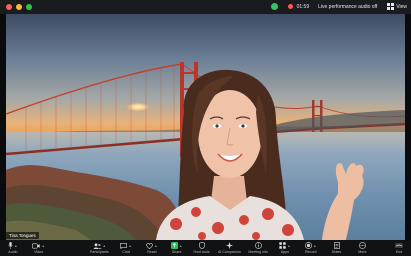 The image size is (411, 256). Describe the element at coordinates (176, 252) in the screenshot. I see `share-button-label: Share` at that location.